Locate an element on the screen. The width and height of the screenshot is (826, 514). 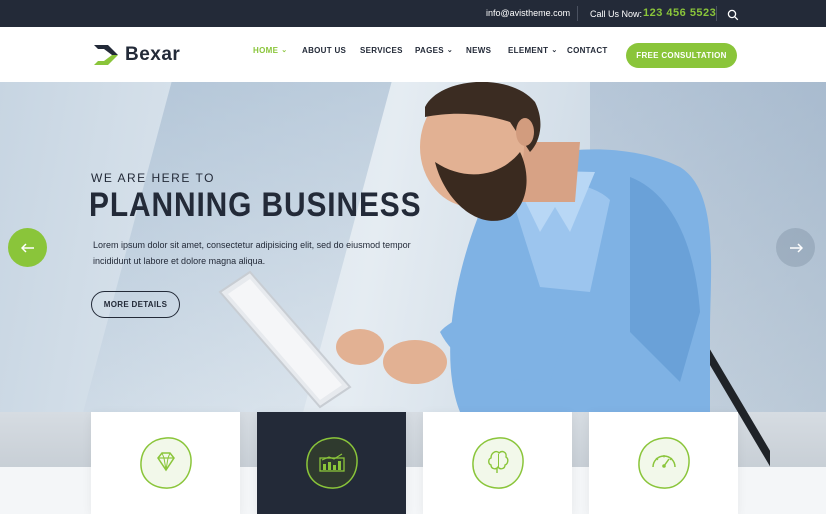
brand-name: Bexar is located at coordinates (153, 54).